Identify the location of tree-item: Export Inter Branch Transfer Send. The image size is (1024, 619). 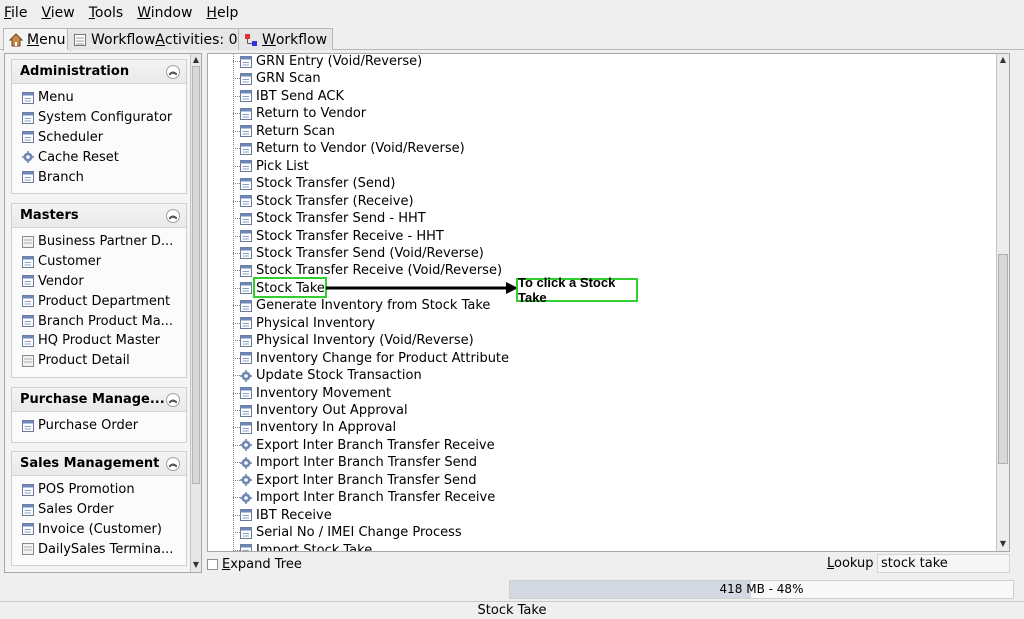
(354, 480).